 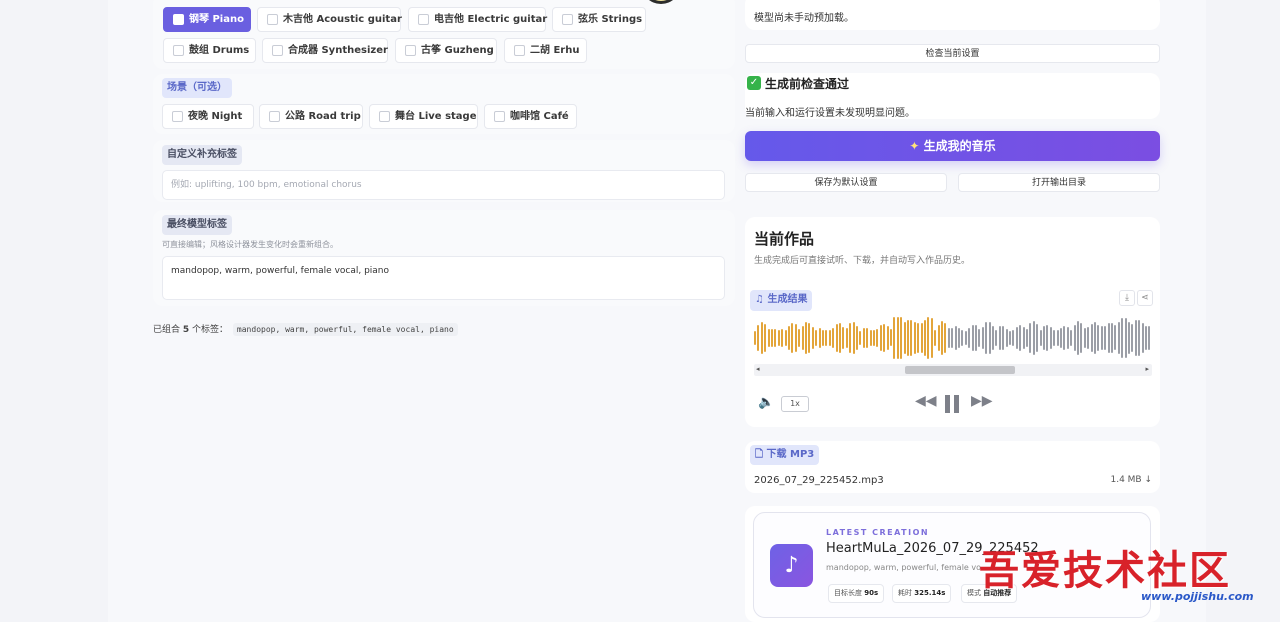 What do you see at coordinates (766, 402) in the screenshot?
I see `volume-icon: 🔈` at bounding box center [766, 402].